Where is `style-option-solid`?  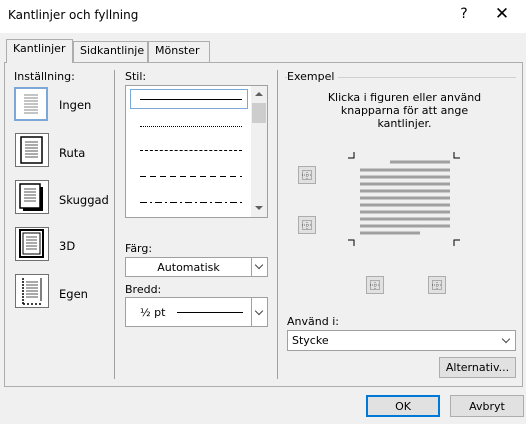 style-option-solid is located at coordinates (191, 99).